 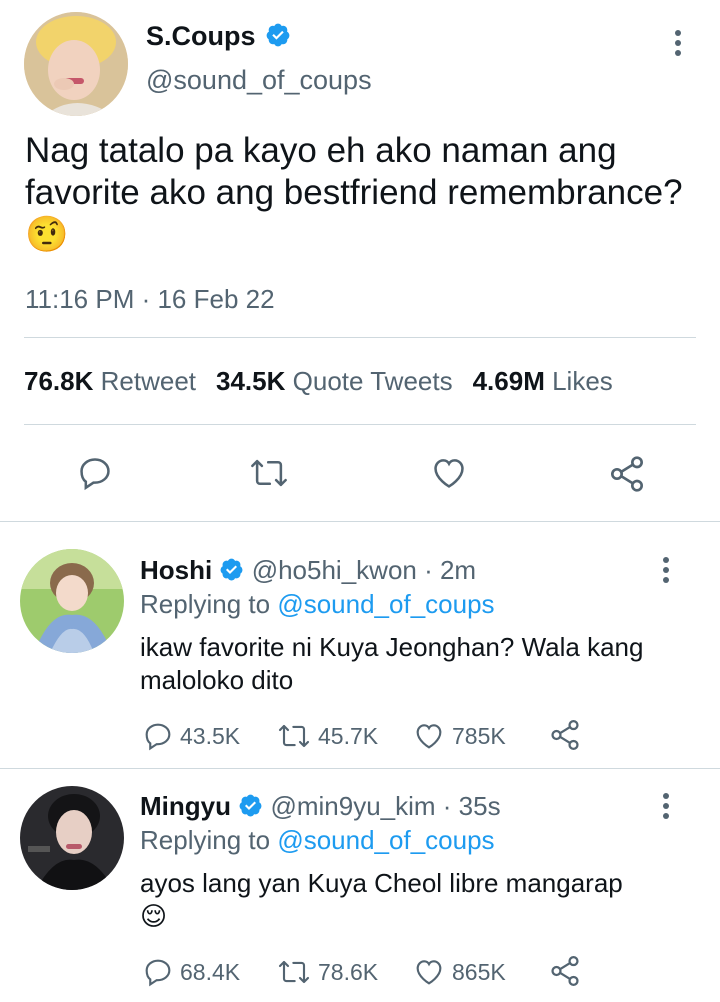 What do you see at coordinates (479, 735) in the screenshot?
I see `like-count: 785K` at bounding box center [479, 735].